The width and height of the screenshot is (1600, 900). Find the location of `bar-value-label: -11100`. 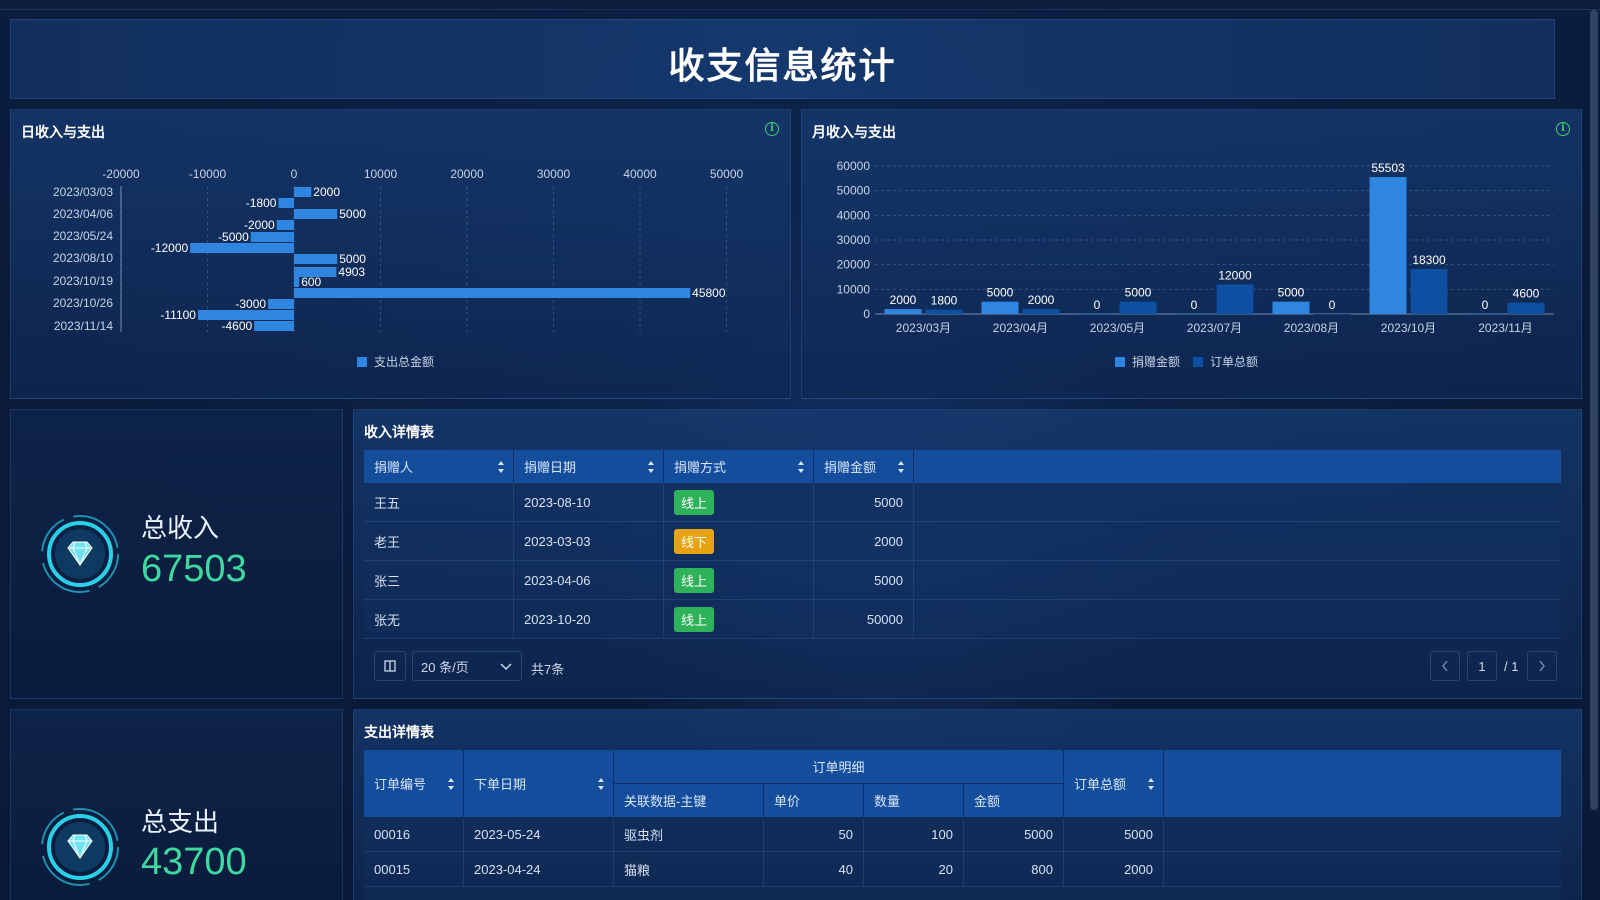

bar-value-label: -11100 is located at coordinates (178, 315).